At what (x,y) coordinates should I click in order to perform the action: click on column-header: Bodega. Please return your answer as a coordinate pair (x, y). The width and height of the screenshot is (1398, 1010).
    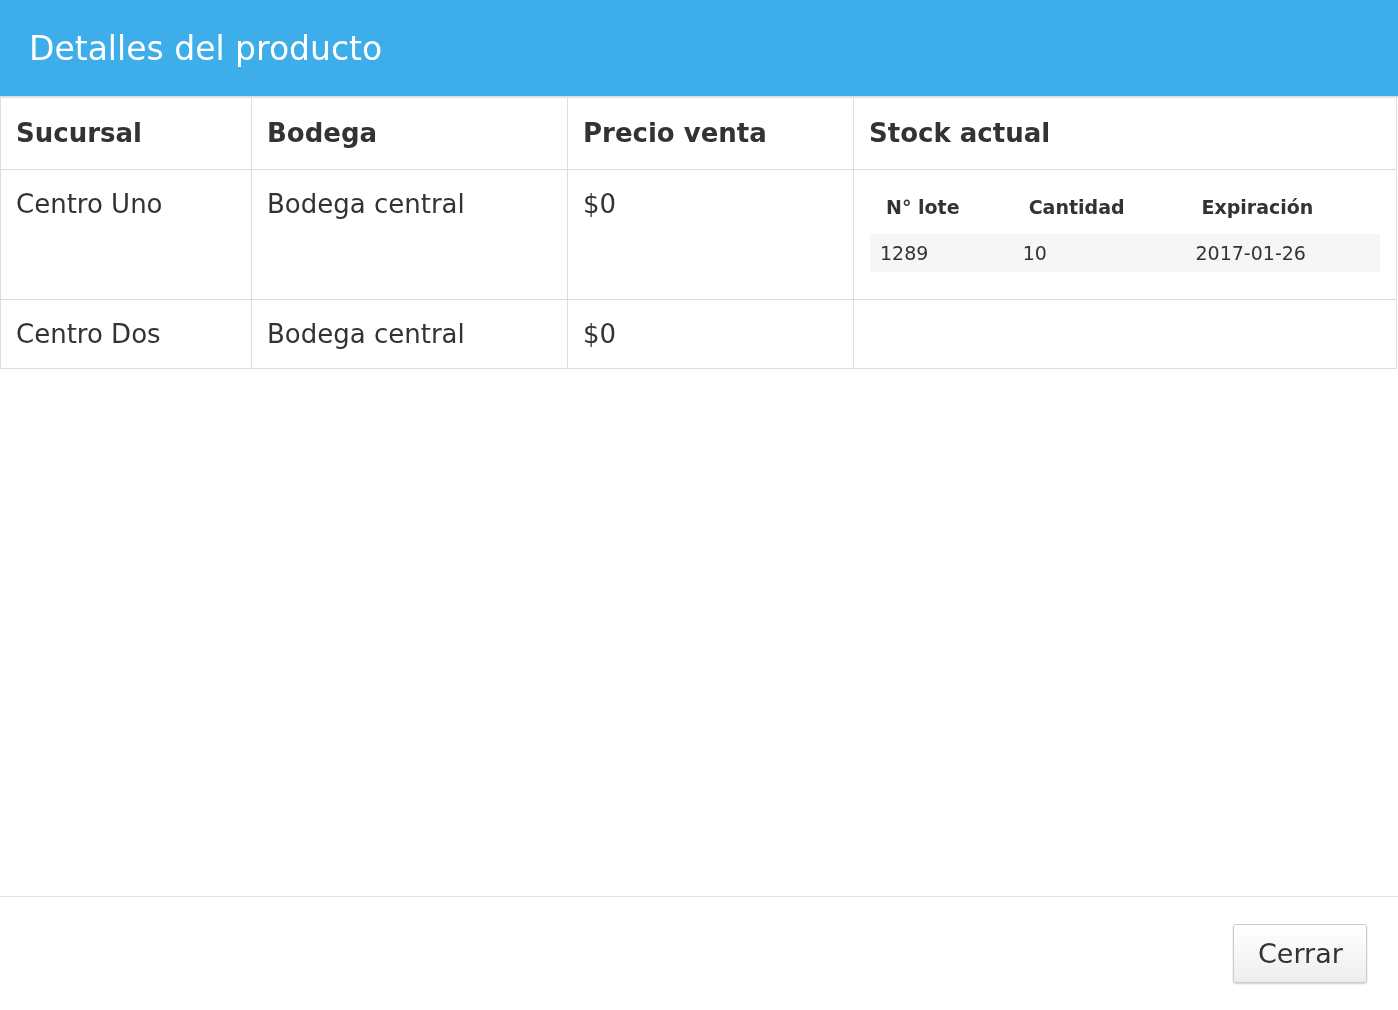
    Looking at the image, I should click on (409, 133).